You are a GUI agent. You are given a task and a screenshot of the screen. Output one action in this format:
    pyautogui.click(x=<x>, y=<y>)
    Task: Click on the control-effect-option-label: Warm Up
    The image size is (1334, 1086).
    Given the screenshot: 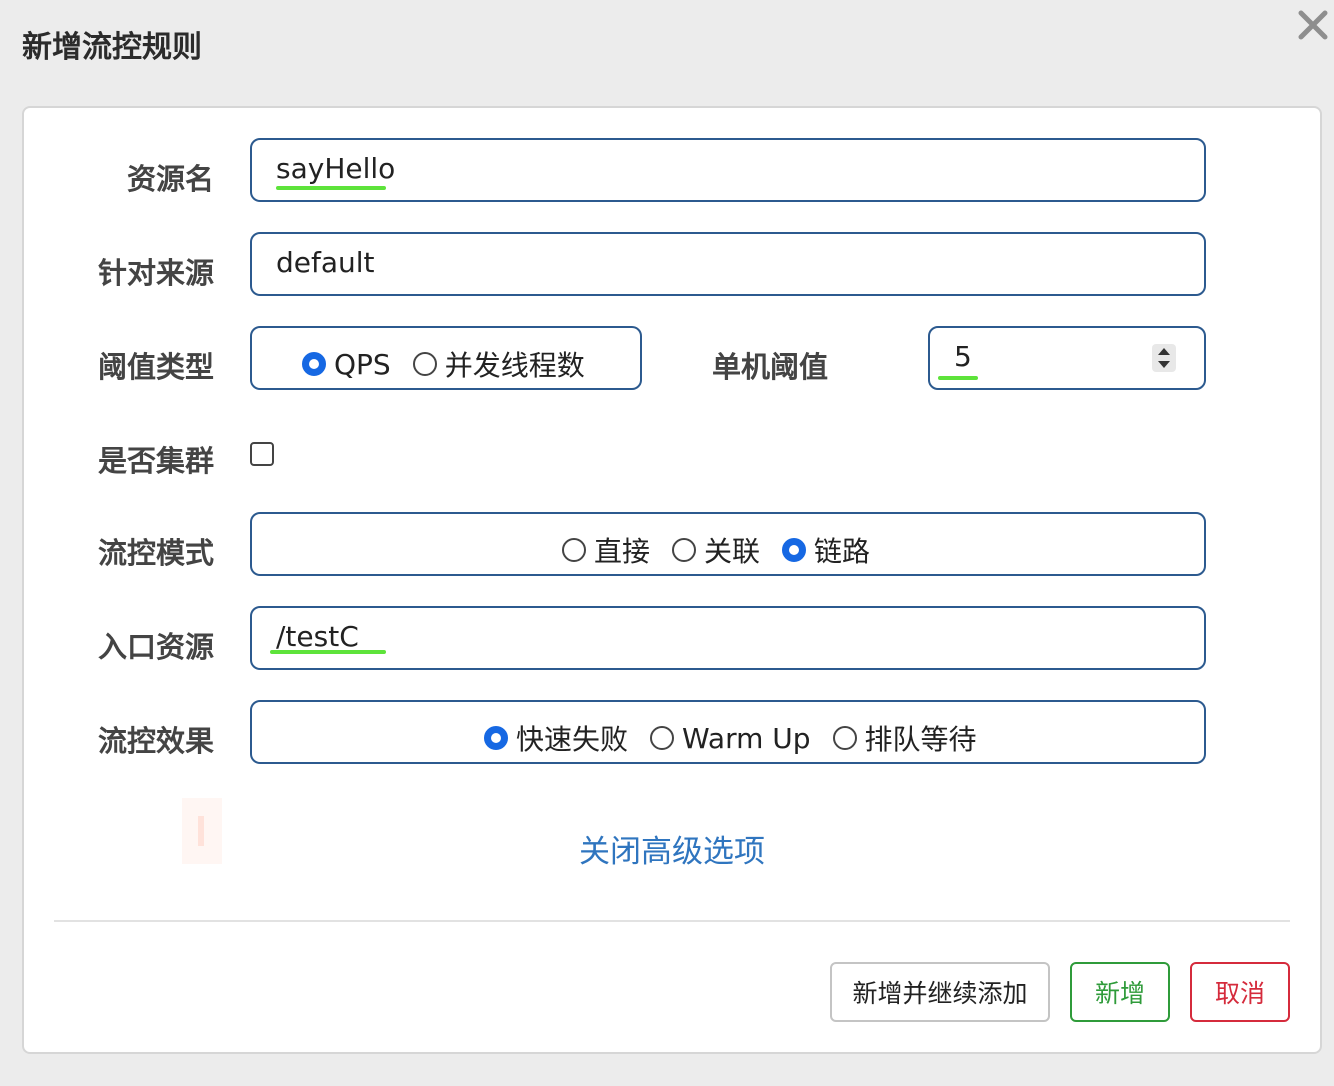 What is the action you would take?
    pyautogui.click(x=746, y=738)
    